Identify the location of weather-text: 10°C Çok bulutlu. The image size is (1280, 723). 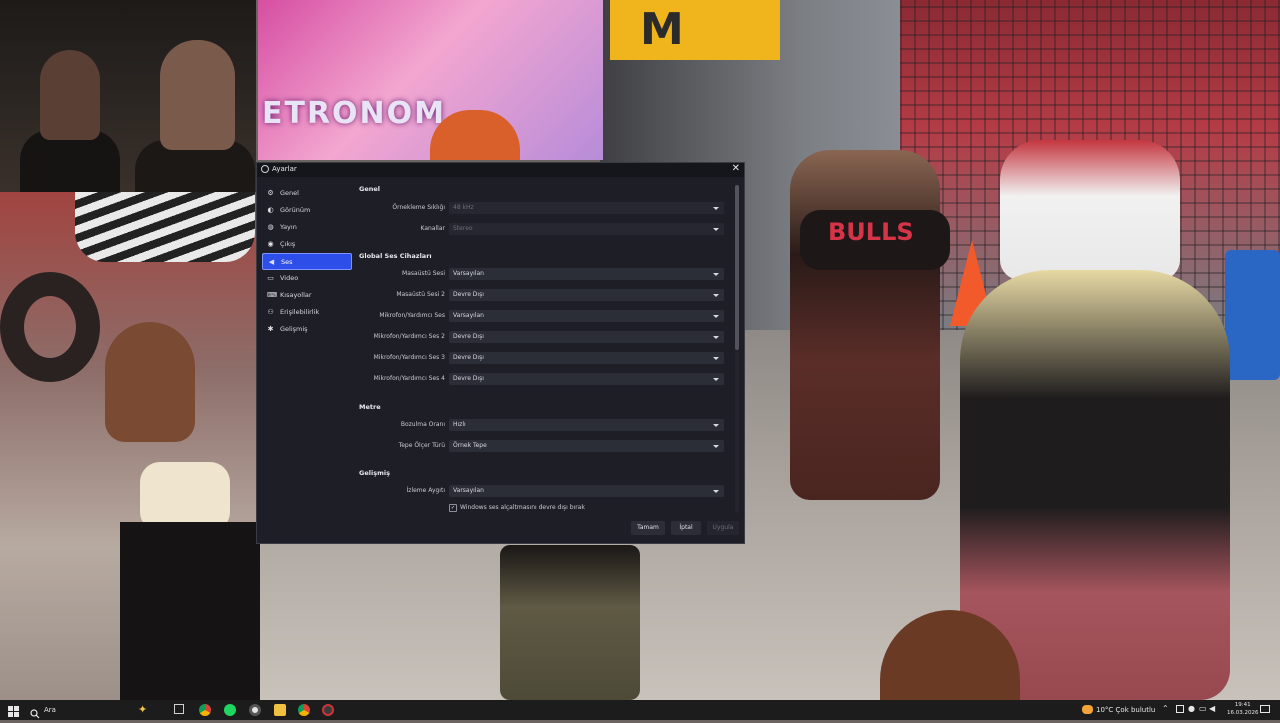
(1125, 710).